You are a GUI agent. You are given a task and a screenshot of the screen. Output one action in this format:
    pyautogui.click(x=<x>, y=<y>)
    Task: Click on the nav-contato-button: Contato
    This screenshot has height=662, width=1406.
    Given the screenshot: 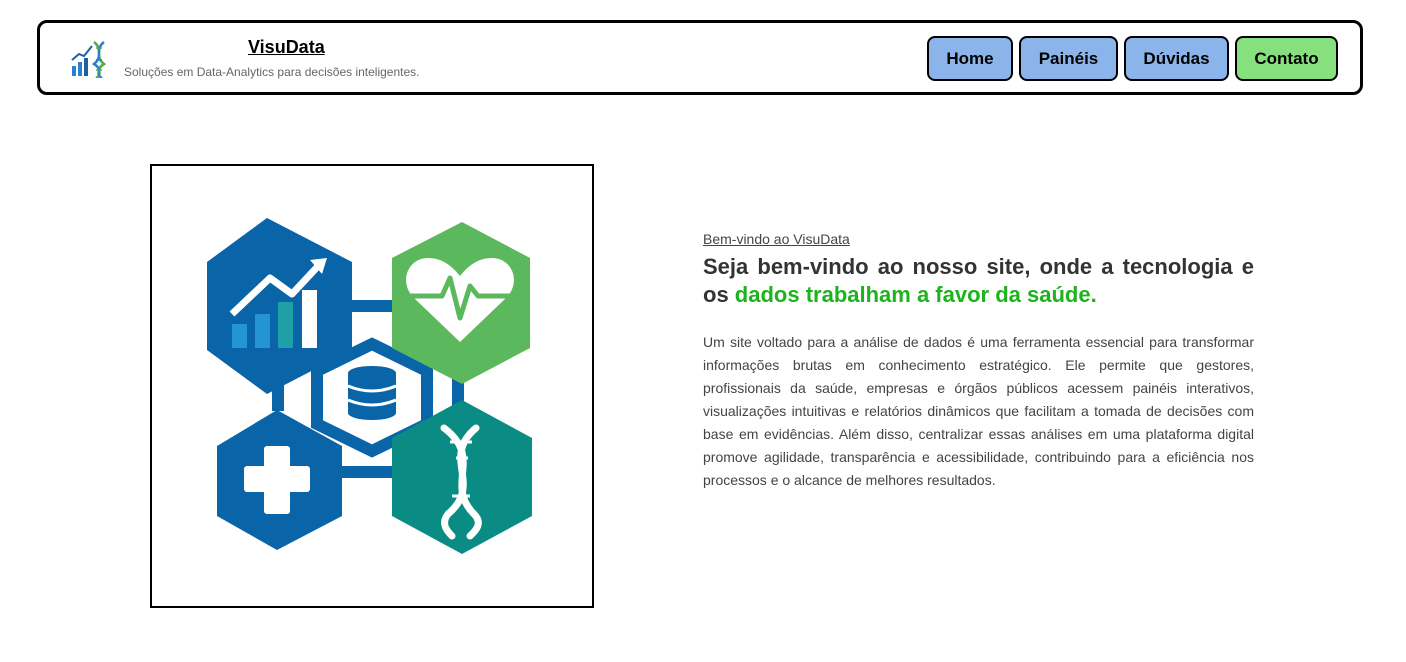 What is the action you would take?
    pyautogui.click(x=1286, y=58)
    